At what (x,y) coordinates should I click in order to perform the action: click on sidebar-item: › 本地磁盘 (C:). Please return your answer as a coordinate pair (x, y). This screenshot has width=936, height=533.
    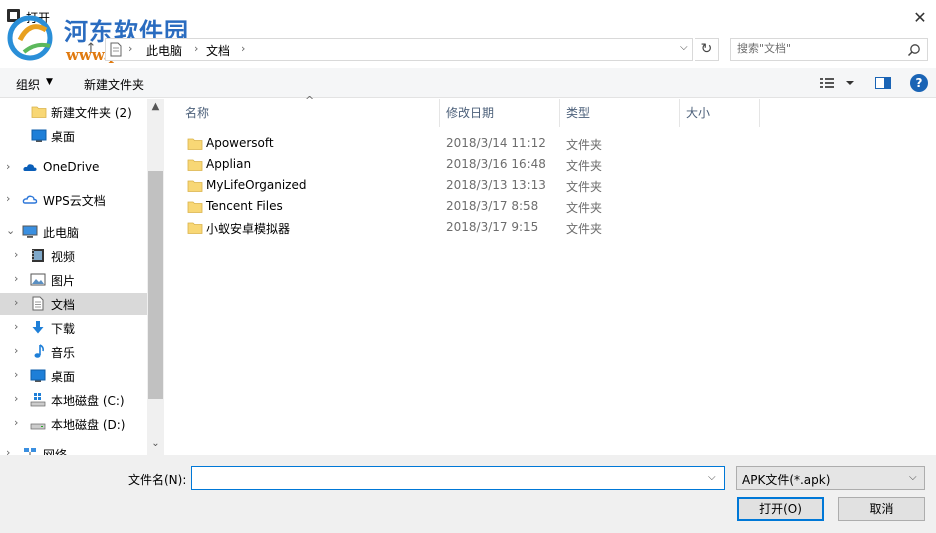
    Looking at the image, I should click on (73, 400).